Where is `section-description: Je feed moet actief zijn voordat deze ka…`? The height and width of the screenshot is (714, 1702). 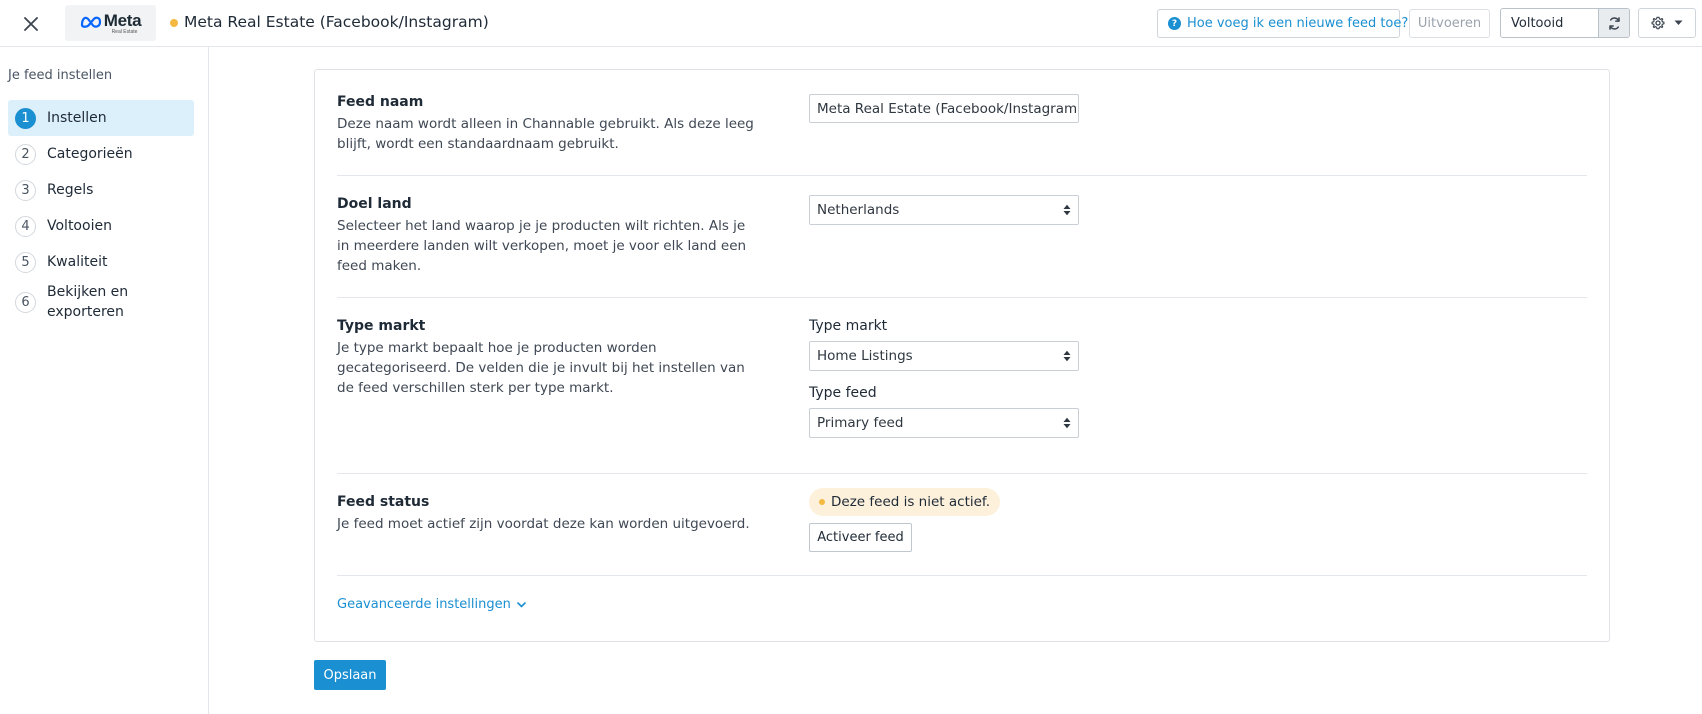
section-description: Je feed moet actief zijn voordat deze ka… is located at coordinates (543, 524).